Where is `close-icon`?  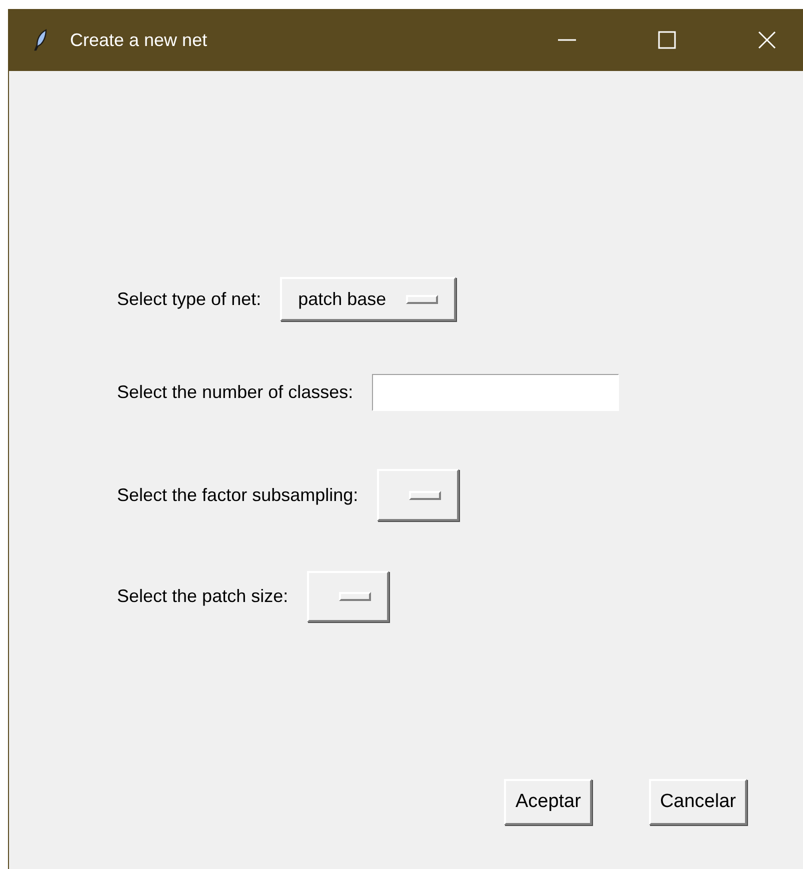 close-icon is located at coordinates (767, 40).